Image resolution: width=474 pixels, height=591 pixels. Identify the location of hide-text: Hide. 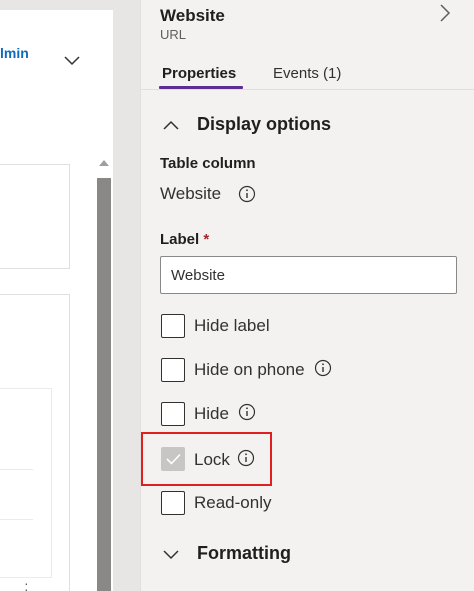
(211, 413).